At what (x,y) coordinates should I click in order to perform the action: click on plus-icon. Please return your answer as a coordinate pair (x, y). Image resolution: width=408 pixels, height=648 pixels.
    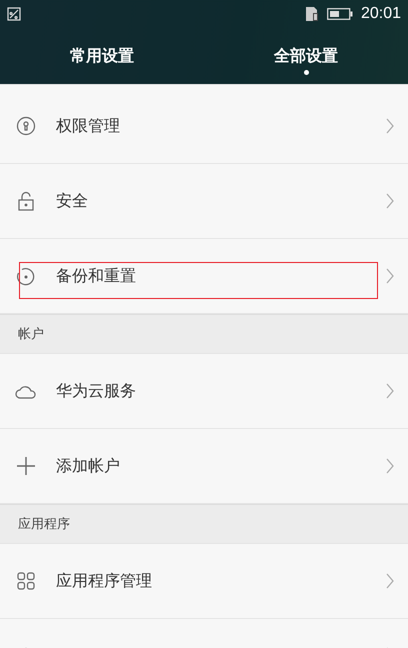
    Looking at the image, I should click on (26, 466).